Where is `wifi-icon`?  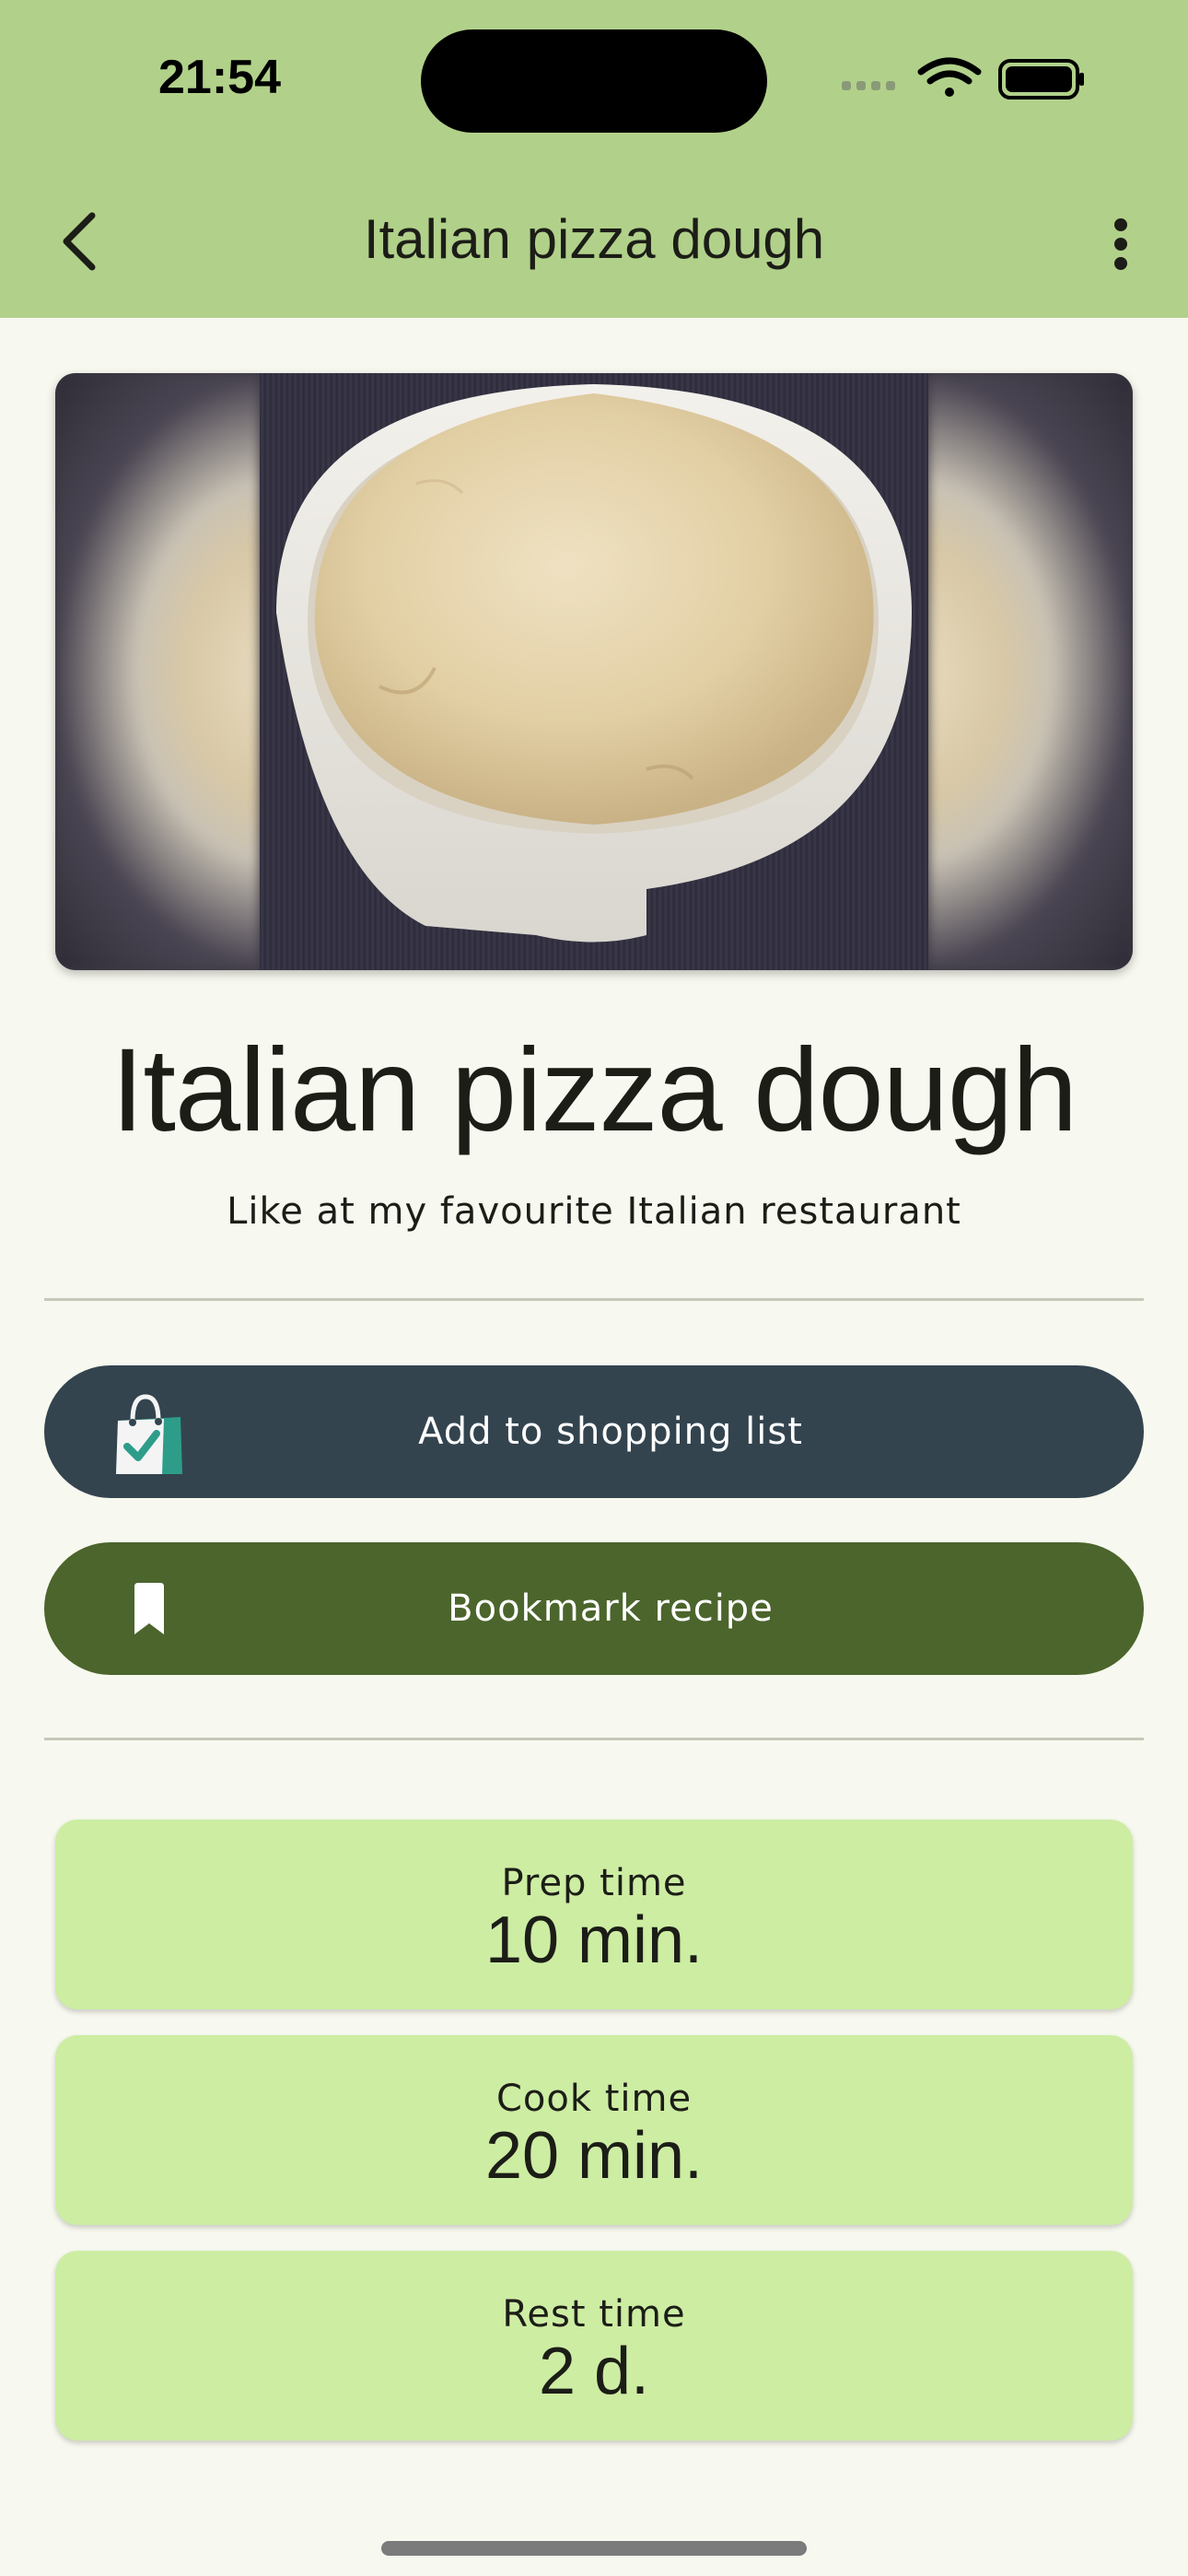
wifi-icon is located at coordinates (949, 77).